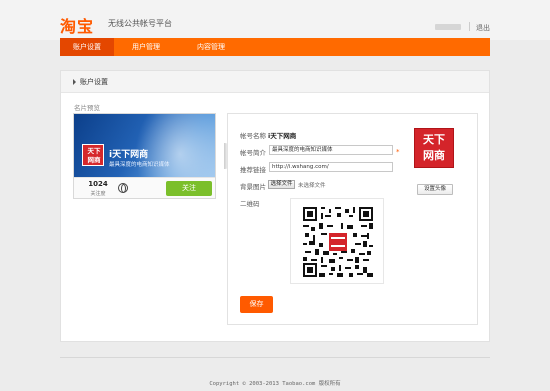  What do you see at coordinates (253, 136) in the screenshot?
I see `account-name-label: 帐号名称` at bounding box center [253, 136].